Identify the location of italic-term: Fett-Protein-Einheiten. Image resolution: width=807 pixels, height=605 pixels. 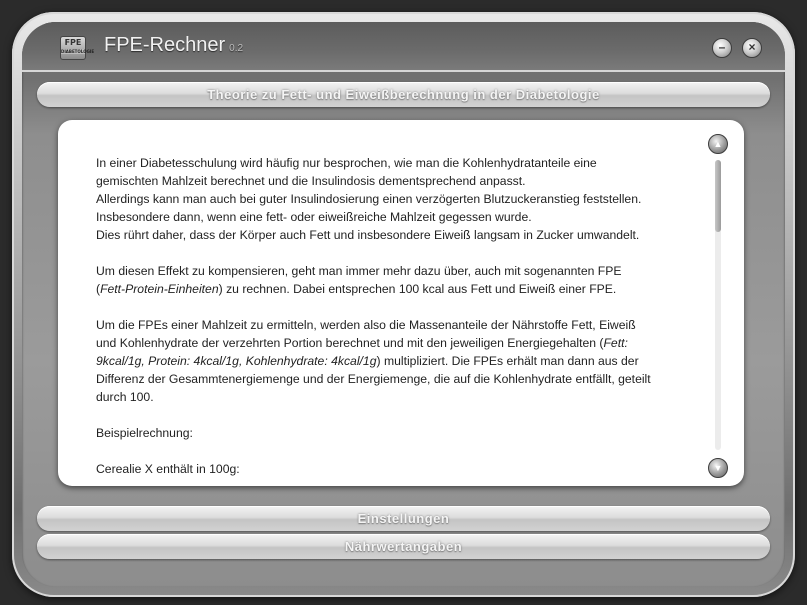
(159, 289).